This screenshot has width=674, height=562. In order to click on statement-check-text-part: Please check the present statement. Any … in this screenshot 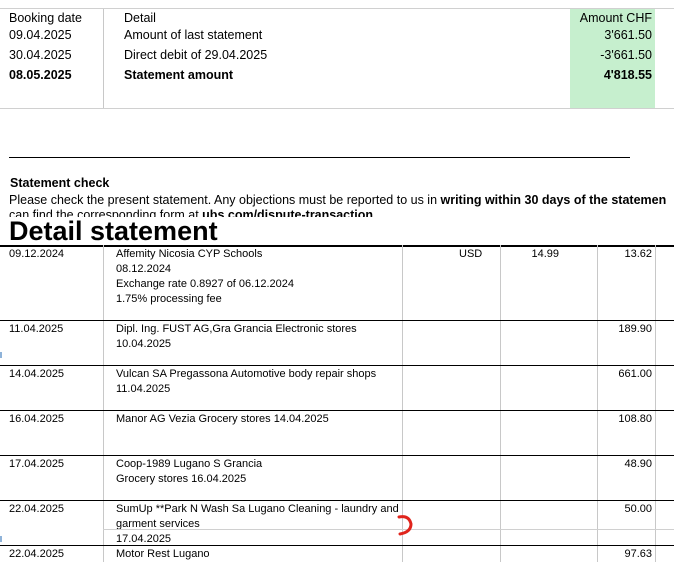, I will do `click(225, 200)`.